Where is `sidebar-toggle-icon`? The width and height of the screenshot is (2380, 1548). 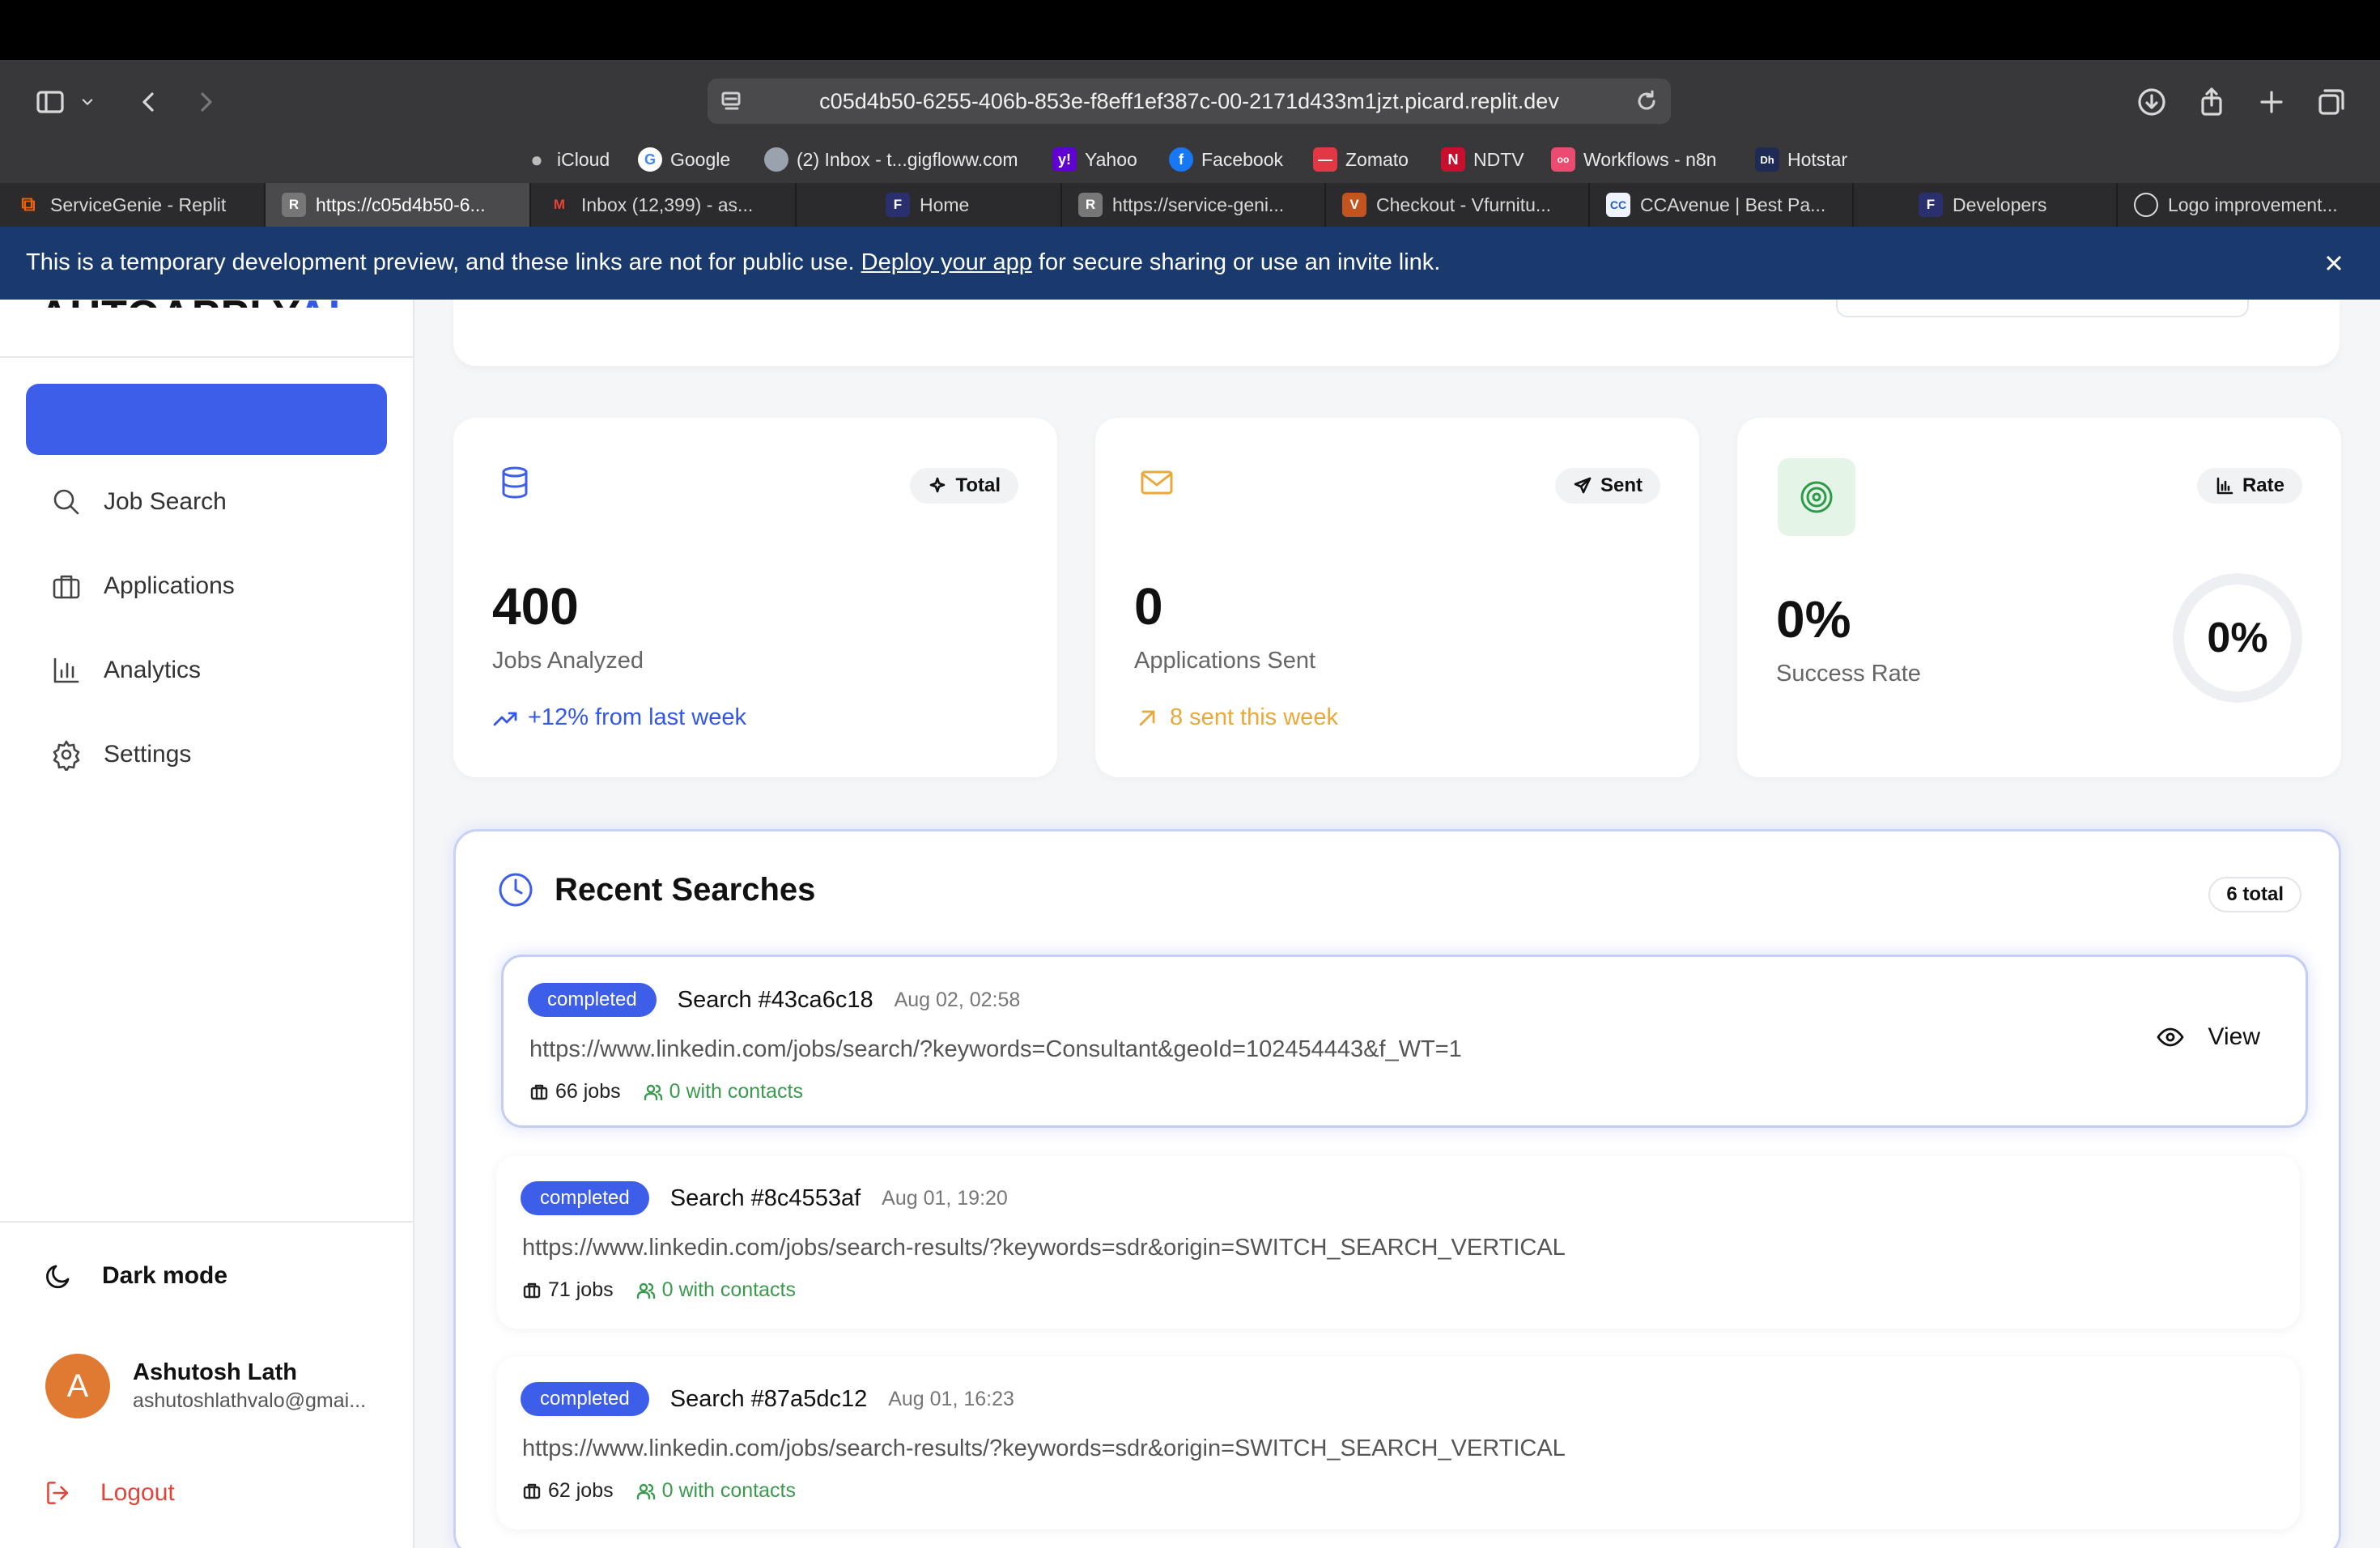
sidebar-toggle-icon is located at coordinates (50, 102).